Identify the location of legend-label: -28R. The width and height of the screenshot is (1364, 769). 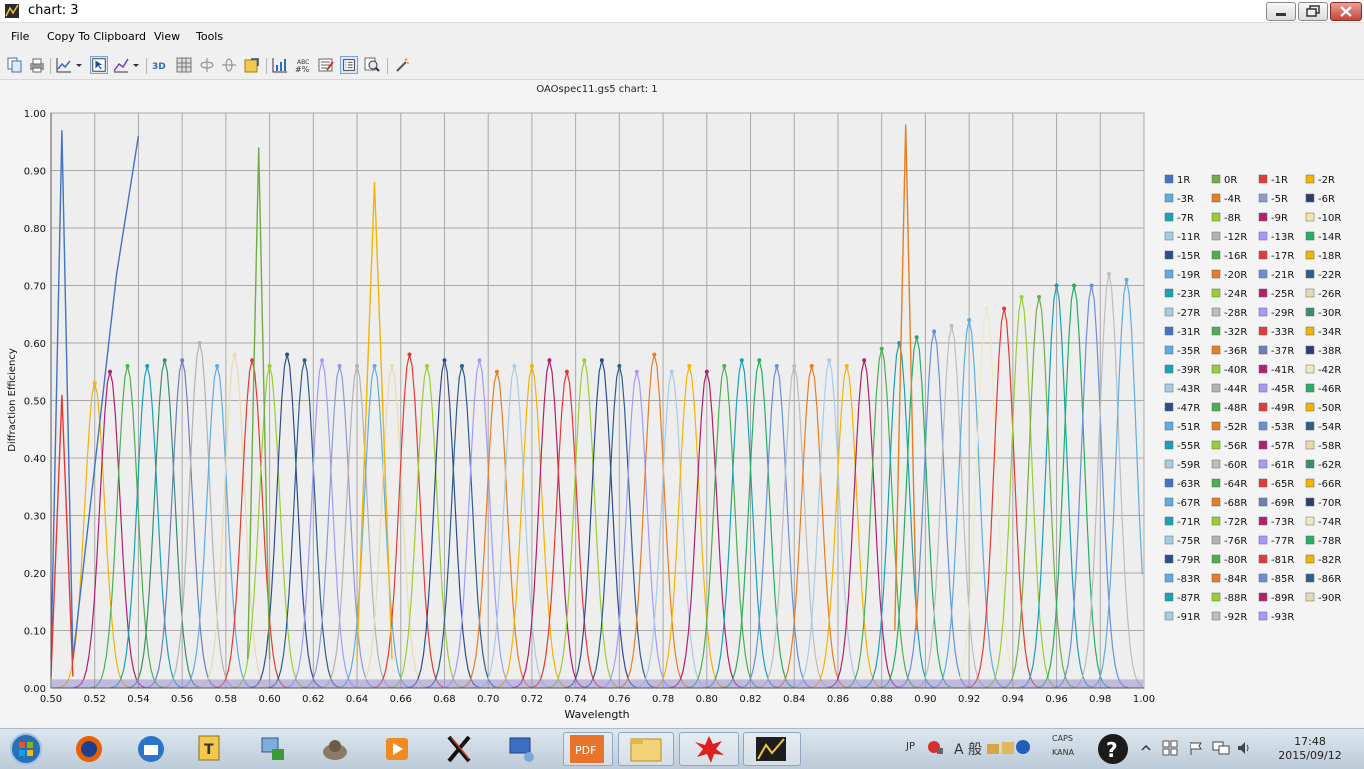
(1235, 313).